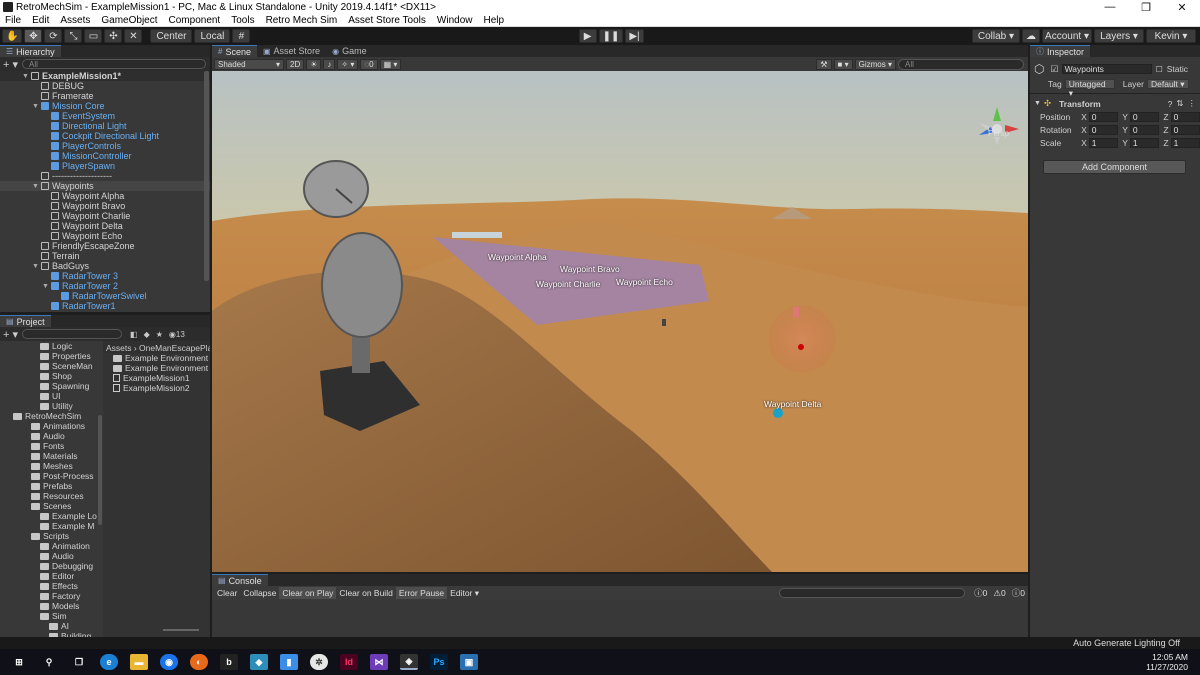 The height and width of the screenshot is (675, 1200). I want to click on hierarchy-item: Waypoint Alpha, so click(105, 196).